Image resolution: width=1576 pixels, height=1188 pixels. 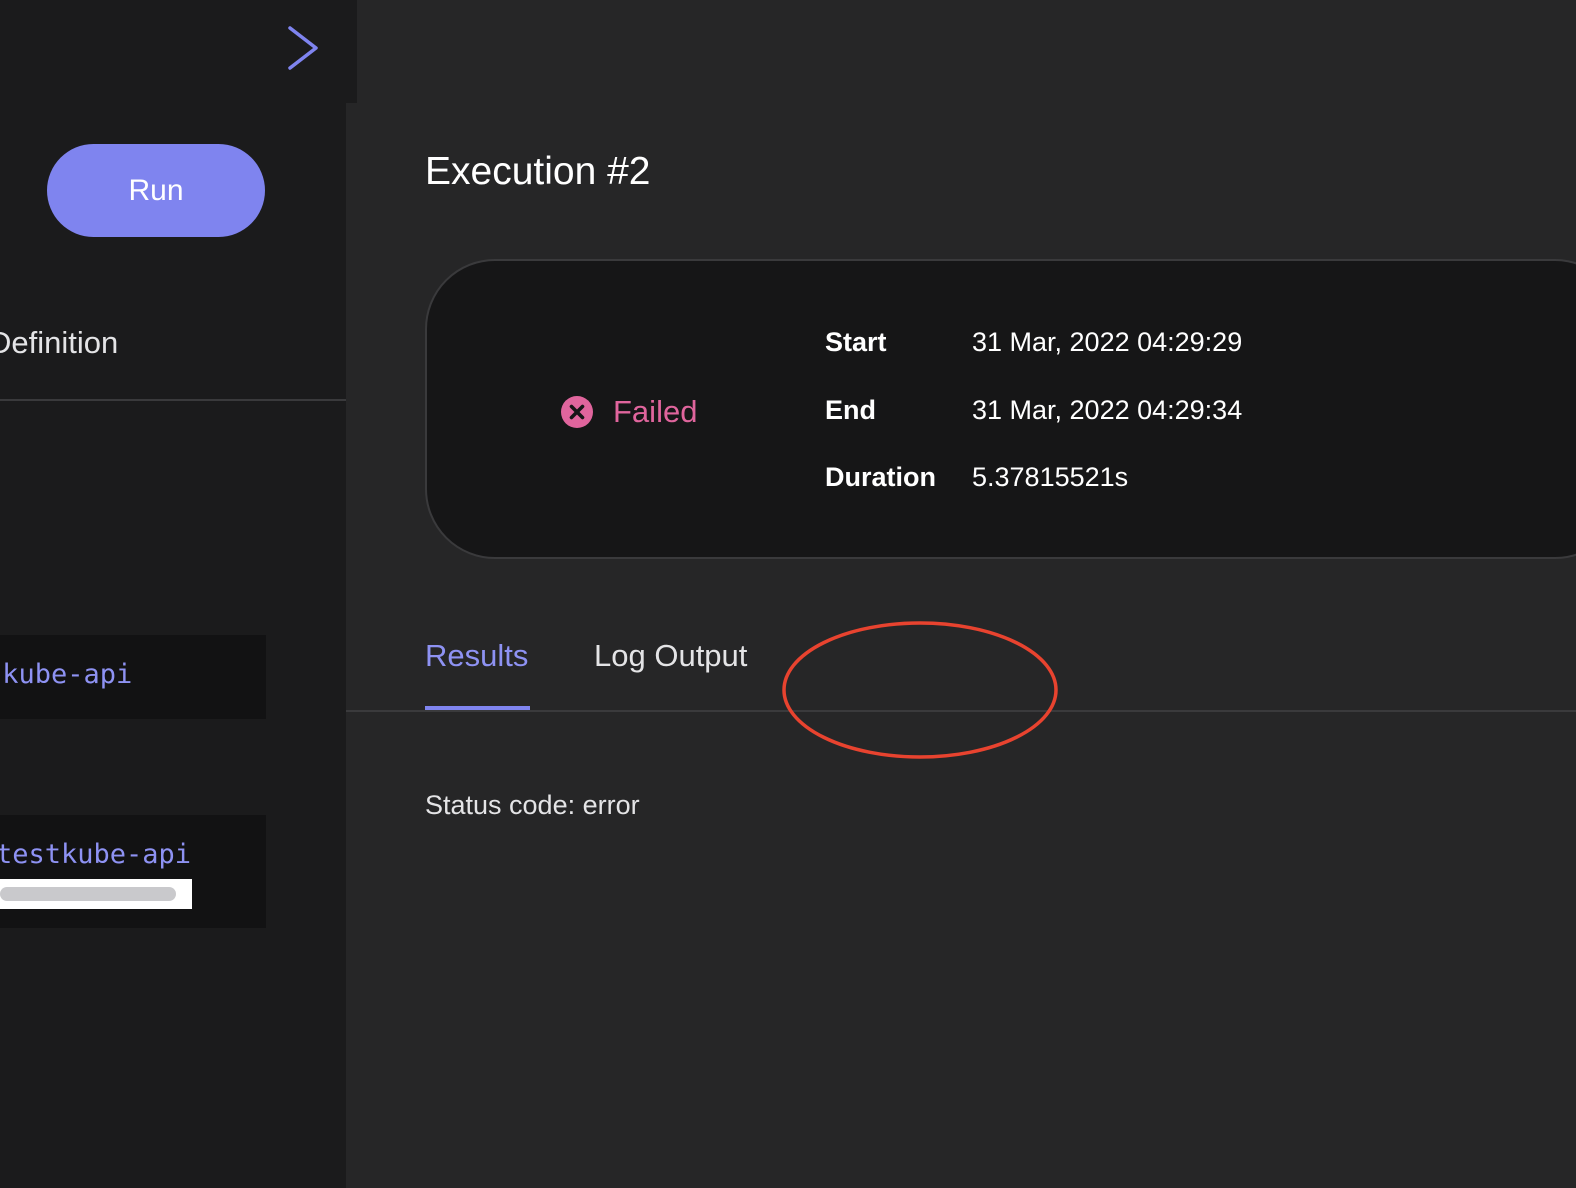 I want to click on meta-key: Start, so click(x=856, y=342).